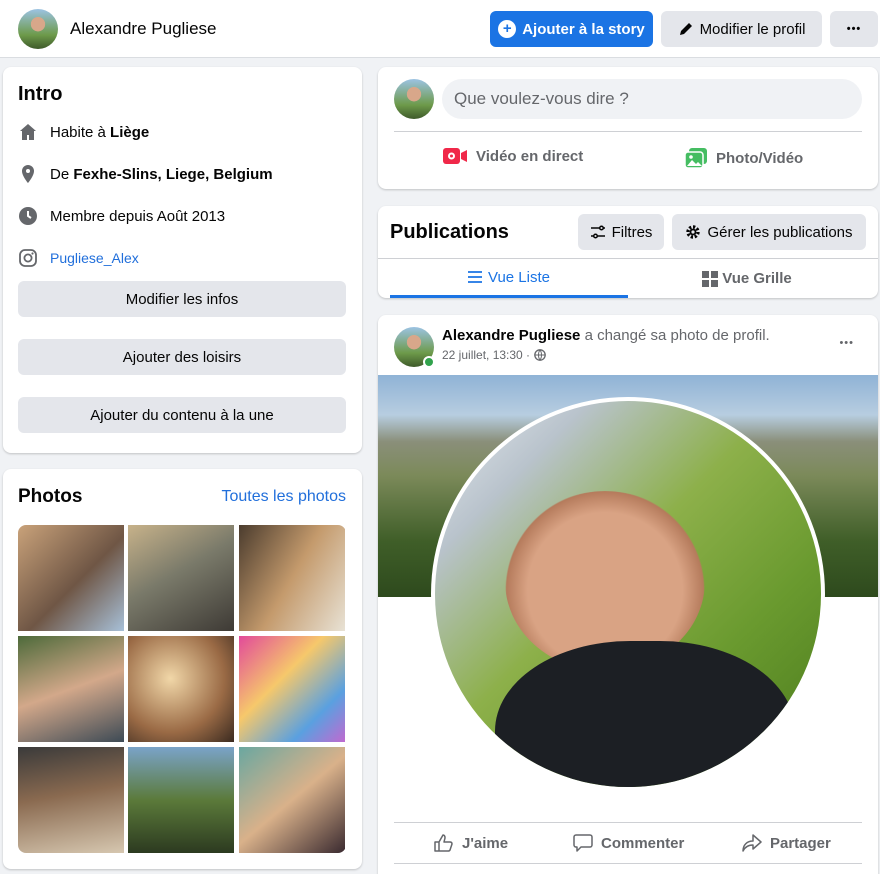 The height and width of the screenshot is (874, 880). Describe the element at coordinates (643, 843) in the screenshot. I see `comment-label: Commenter` at that location.